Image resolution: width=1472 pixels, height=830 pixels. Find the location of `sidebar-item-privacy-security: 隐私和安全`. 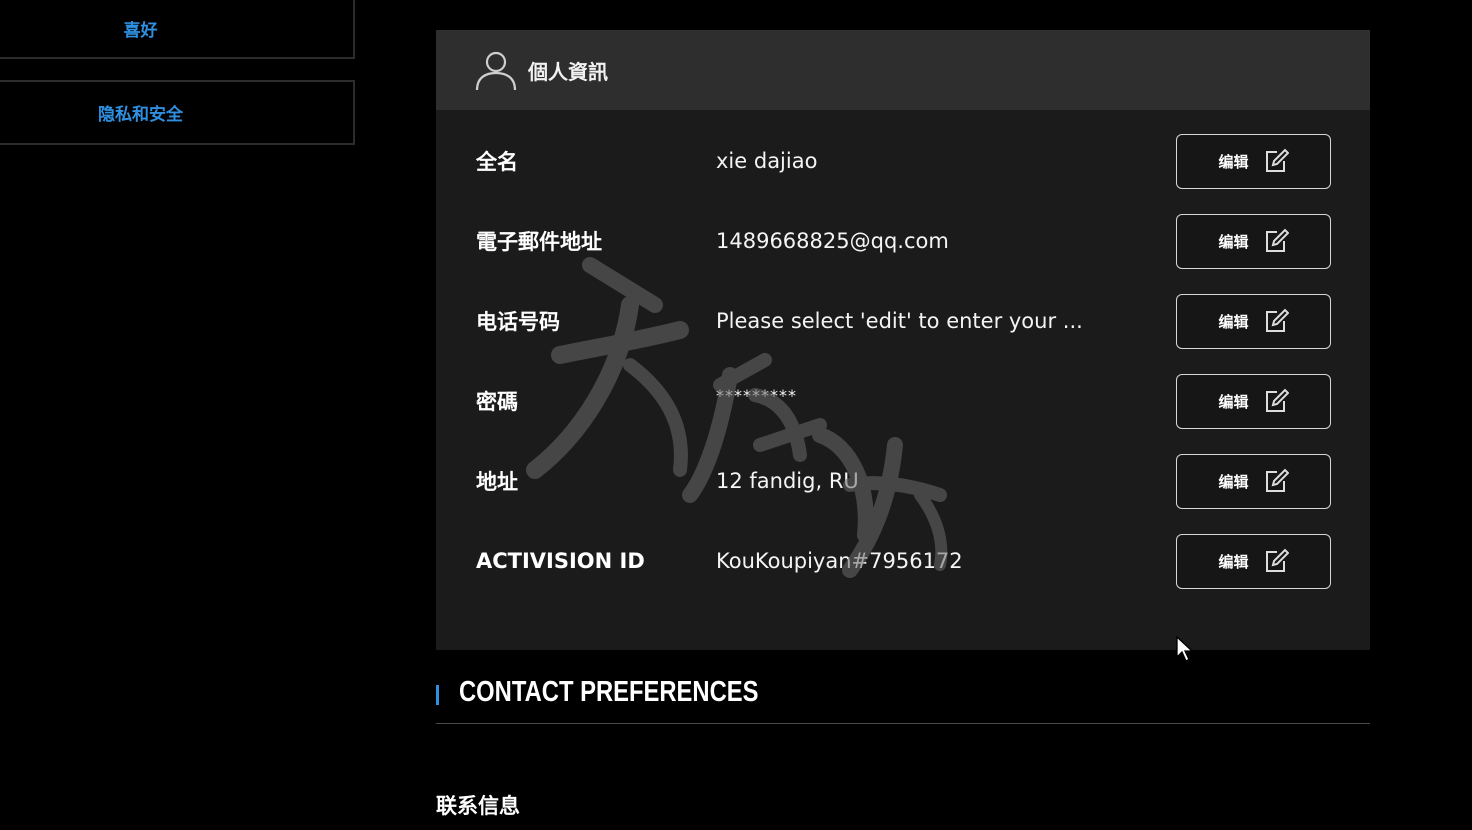

sidebar-item-privacy-security: 隐私和安全 is located at coordinates (177, 112).